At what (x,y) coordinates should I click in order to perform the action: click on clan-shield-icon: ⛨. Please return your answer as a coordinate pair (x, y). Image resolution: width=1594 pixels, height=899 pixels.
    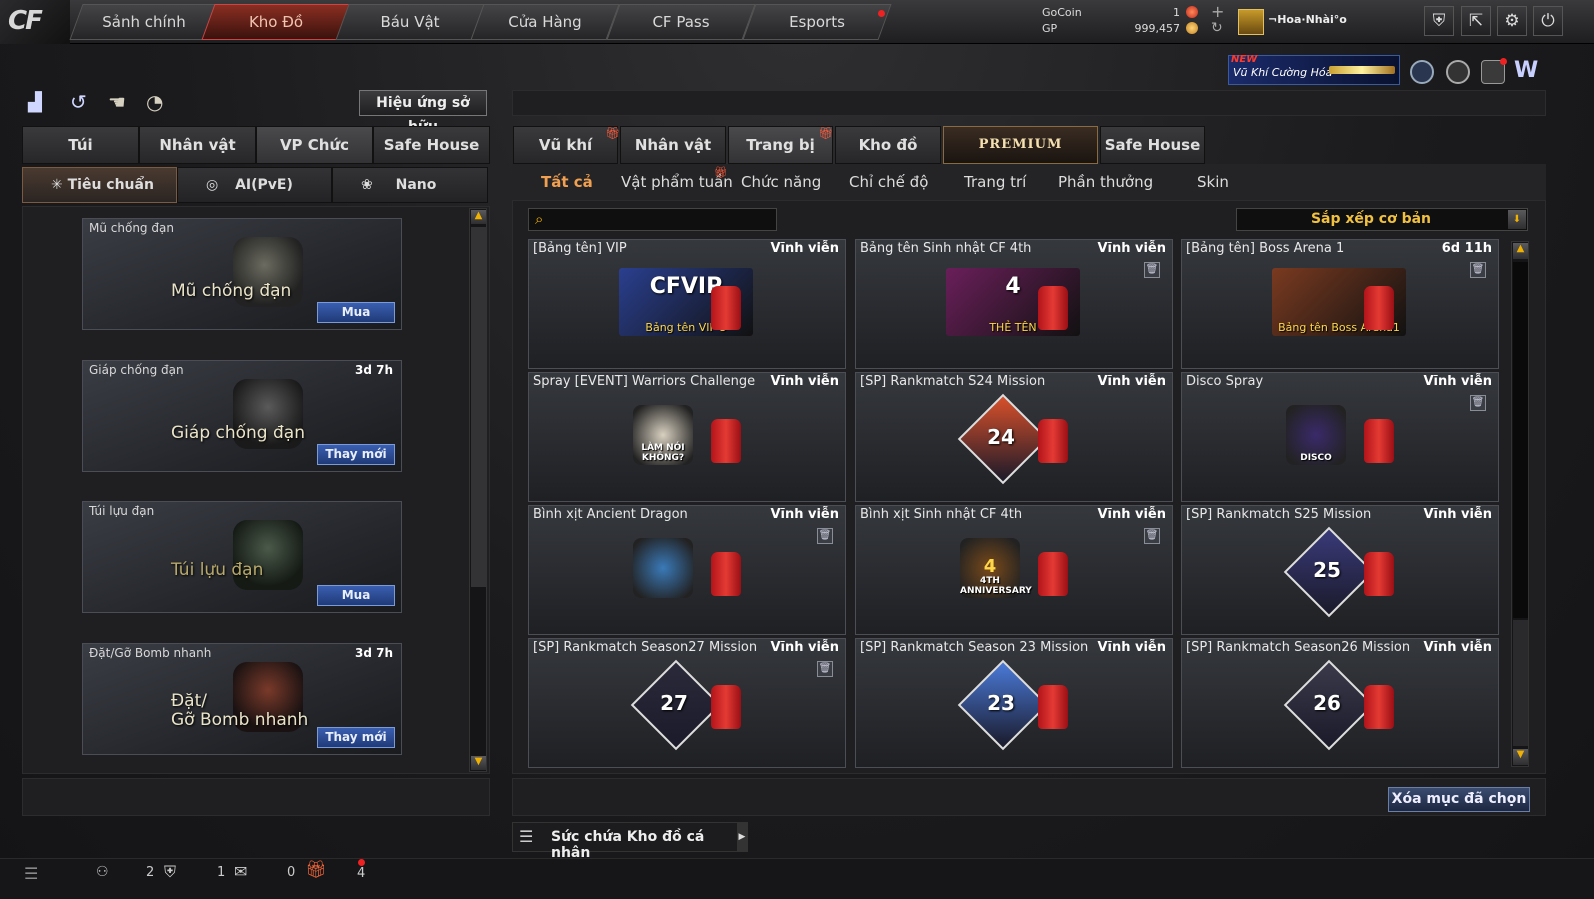
    Looking at the image, I should click on (170, 872).